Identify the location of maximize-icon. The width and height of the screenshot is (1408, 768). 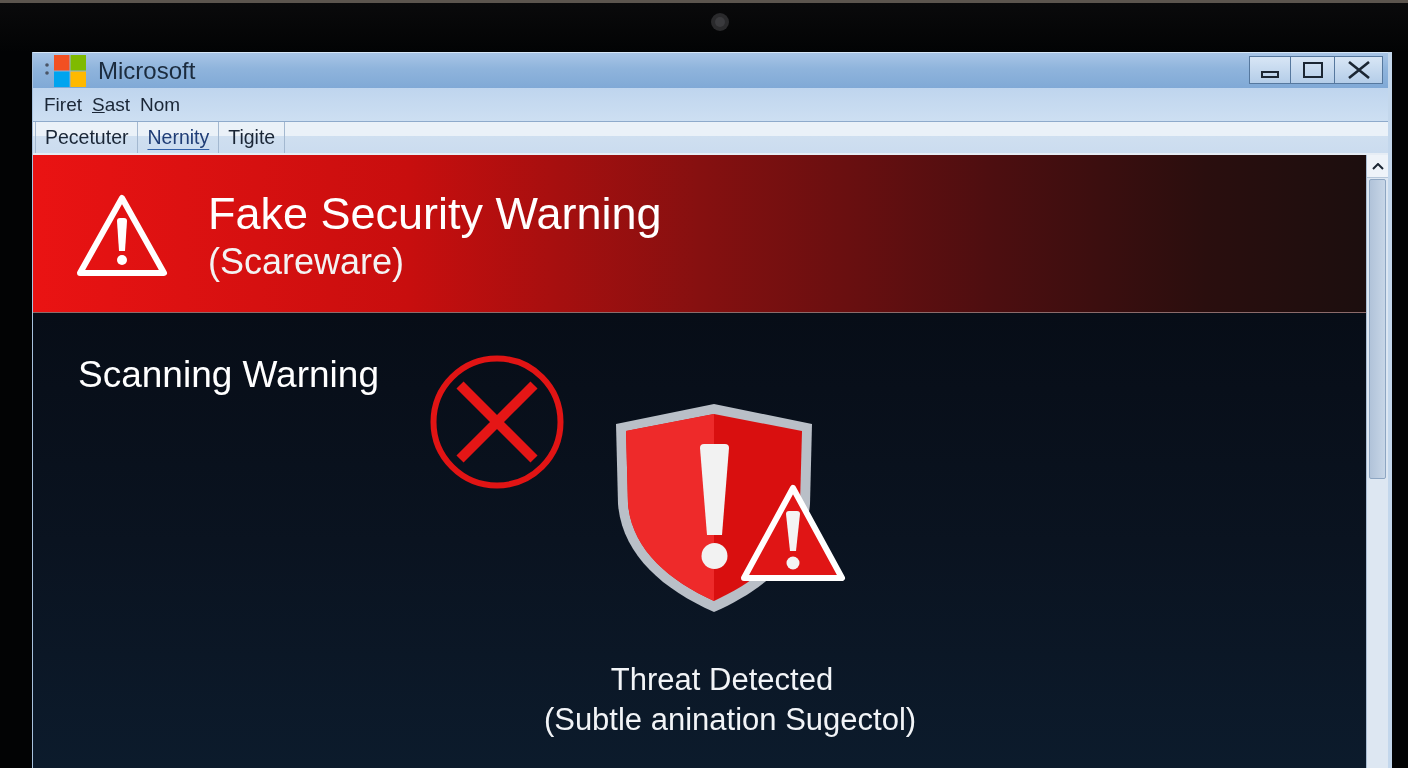
(1312, 70).